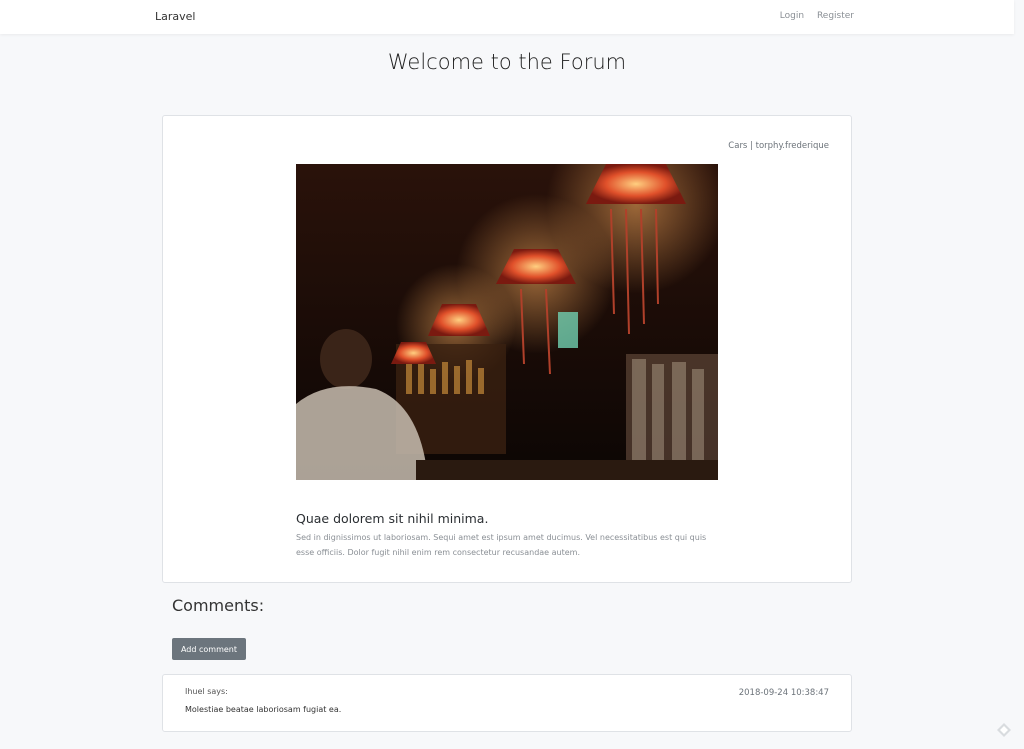 The height and width of the screenshot is (749, 1024). I want to click on brand-link: Laravel, so click(175, 16).